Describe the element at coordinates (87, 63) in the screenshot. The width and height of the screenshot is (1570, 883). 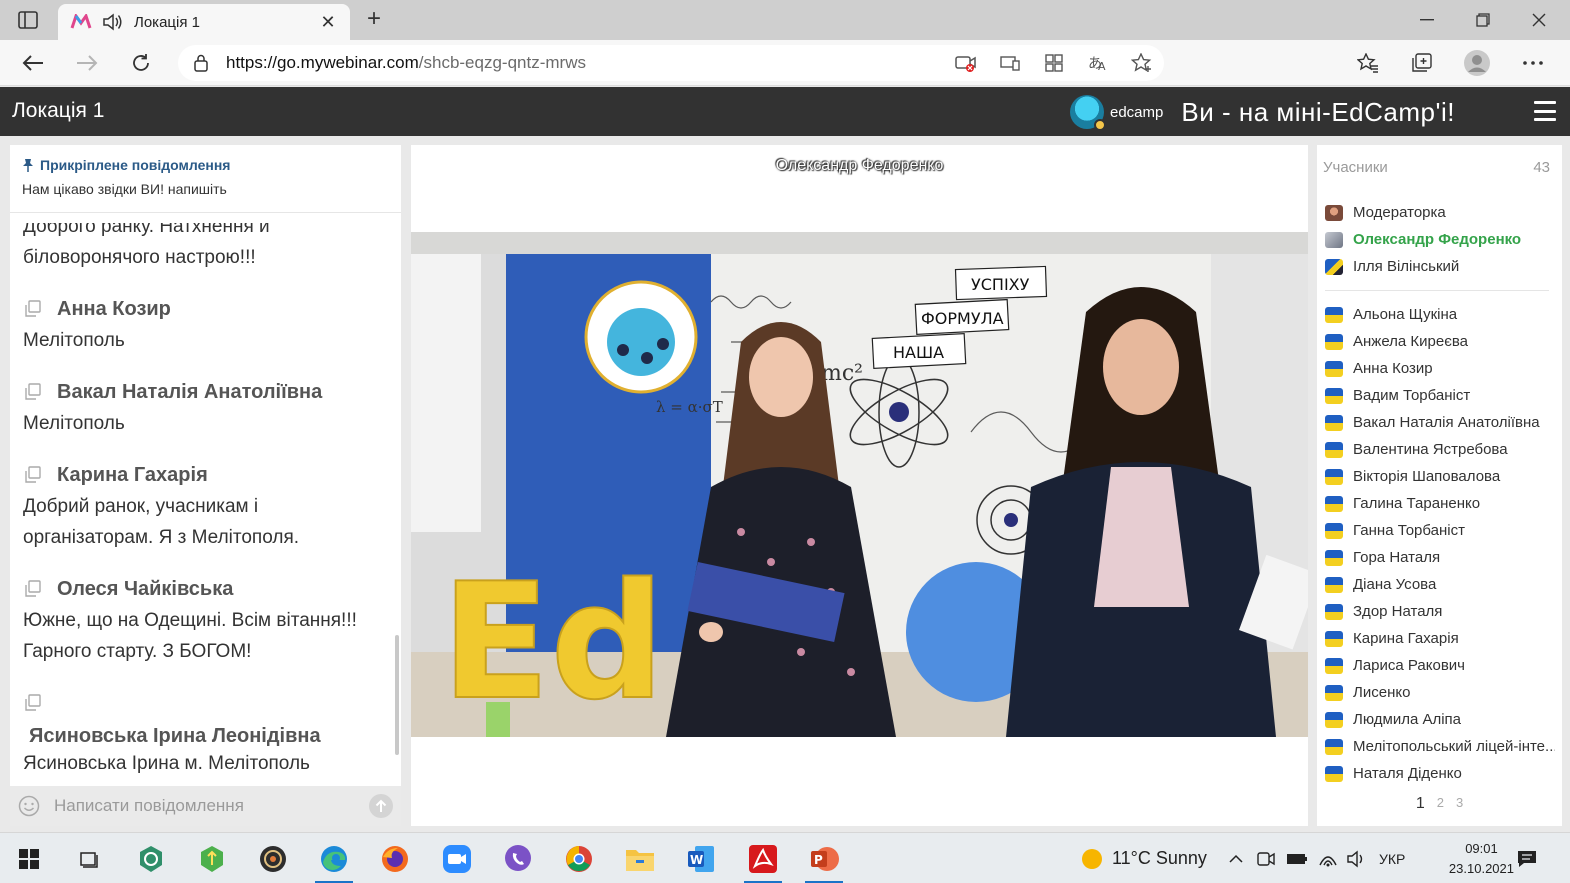
I see `forward-icon` at that location.